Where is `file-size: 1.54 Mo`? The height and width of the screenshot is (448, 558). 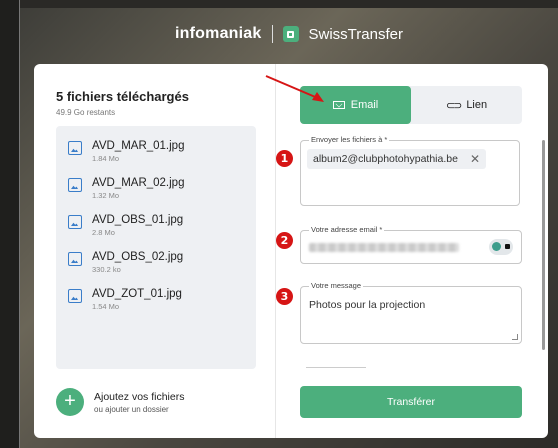
file-size: 1.54 Mo is located at coordinates (106, 306).